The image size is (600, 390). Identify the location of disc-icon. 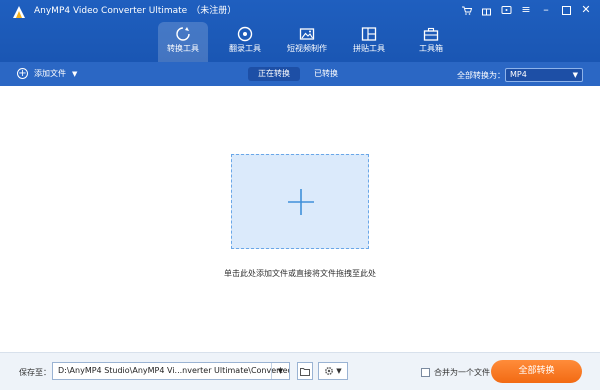
(245, 34).